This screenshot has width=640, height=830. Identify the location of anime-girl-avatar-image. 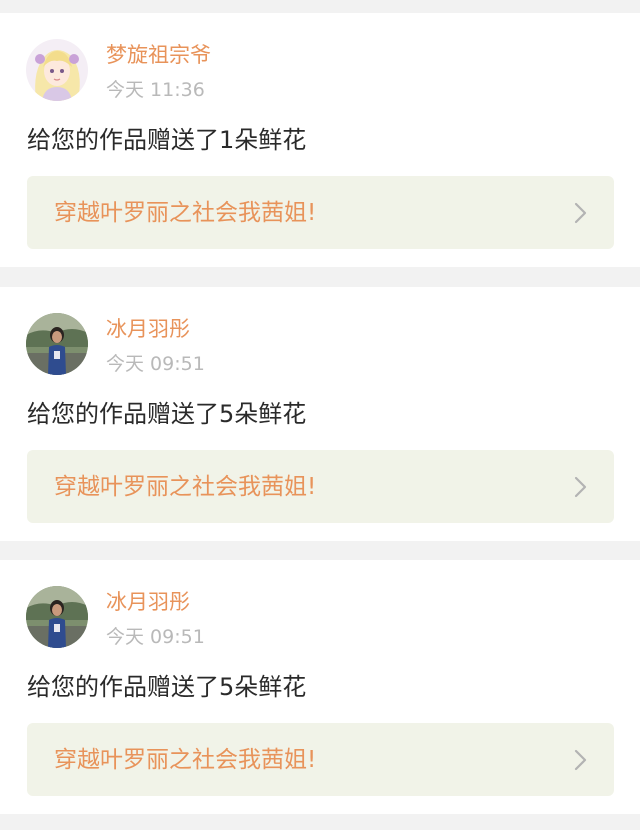
(57, 70).